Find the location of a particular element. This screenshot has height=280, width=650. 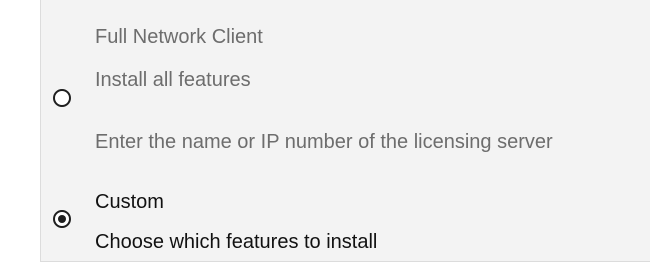

radio-selected-dot is located at coordinates (62, 219).